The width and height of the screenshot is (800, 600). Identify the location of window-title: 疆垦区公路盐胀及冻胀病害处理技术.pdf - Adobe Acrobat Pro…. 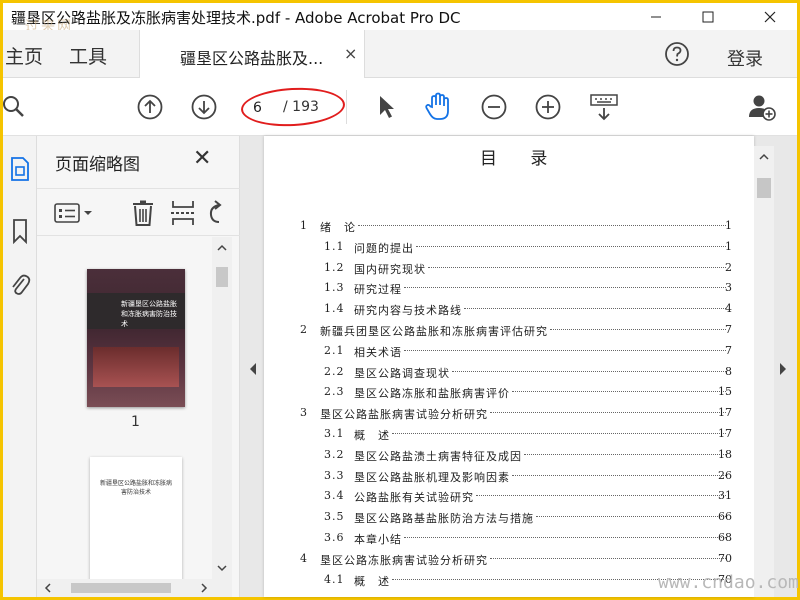
(236, 18).